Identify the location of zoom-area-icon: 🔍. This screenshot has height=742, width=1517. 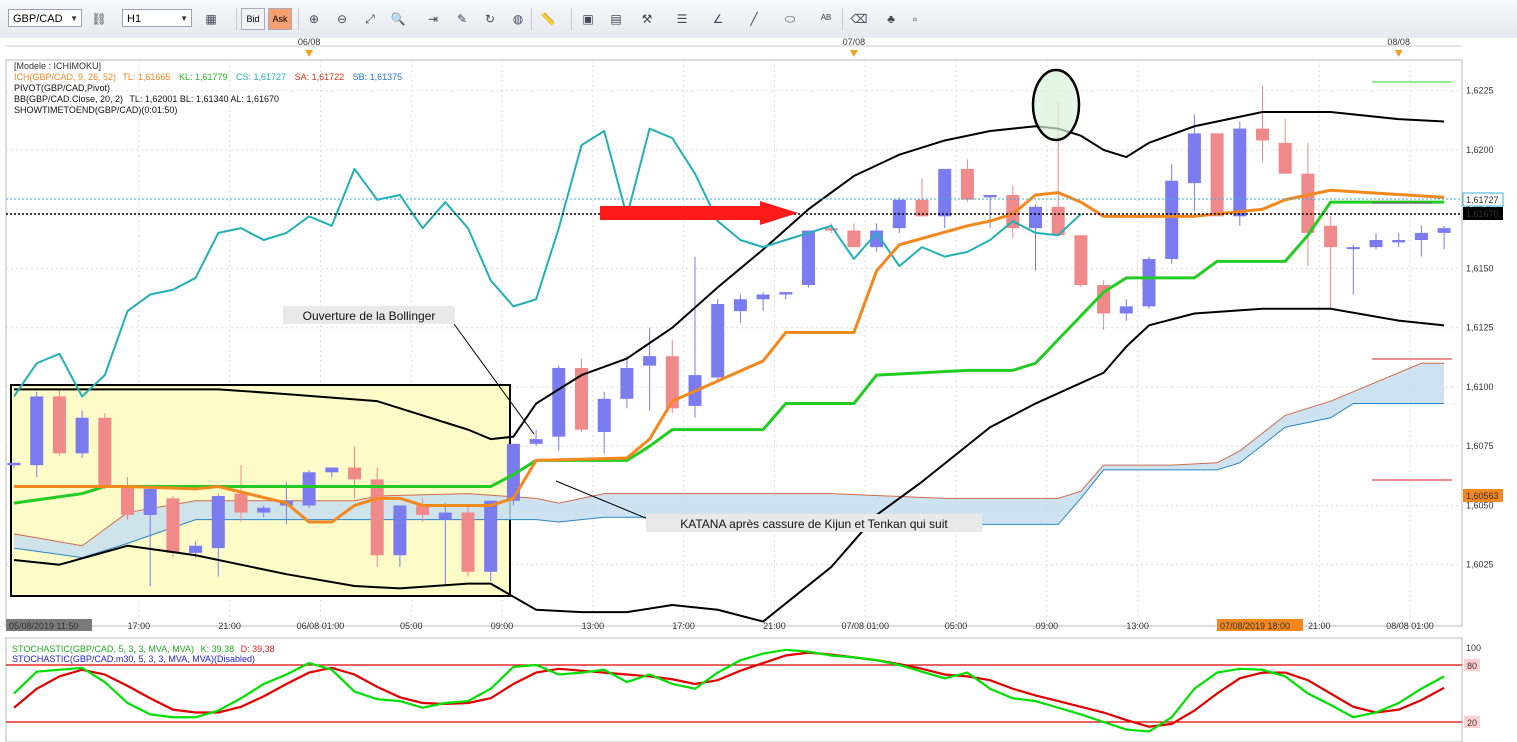
(398, 19).